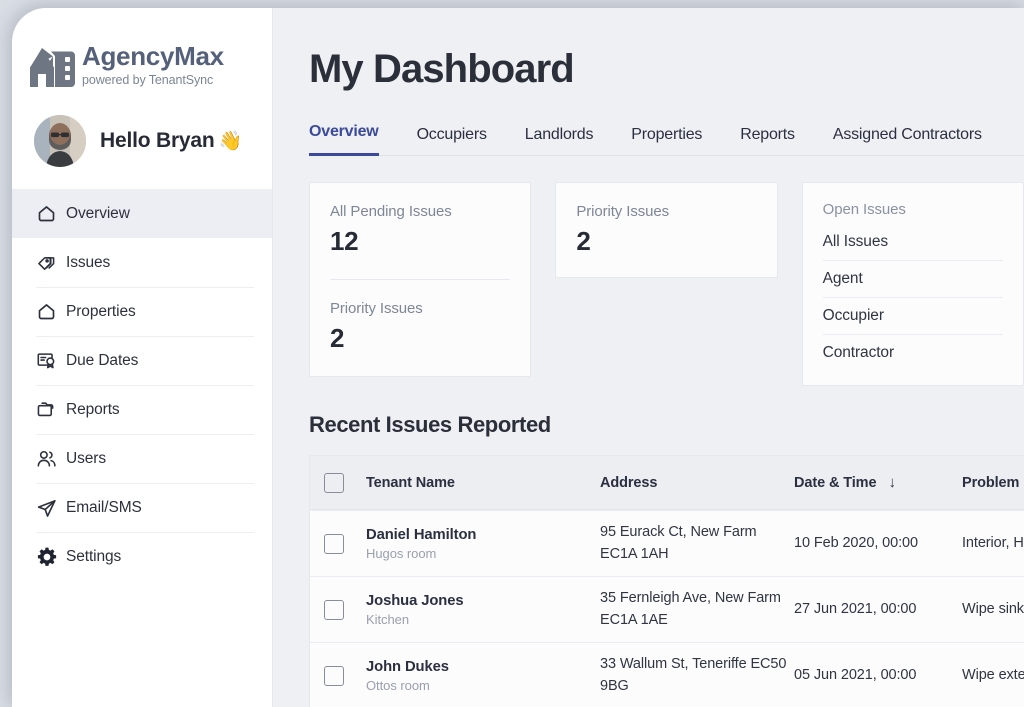 The image size is (1024, 707). I want to click on tenant-room: Ottos room, so click(398, 685).